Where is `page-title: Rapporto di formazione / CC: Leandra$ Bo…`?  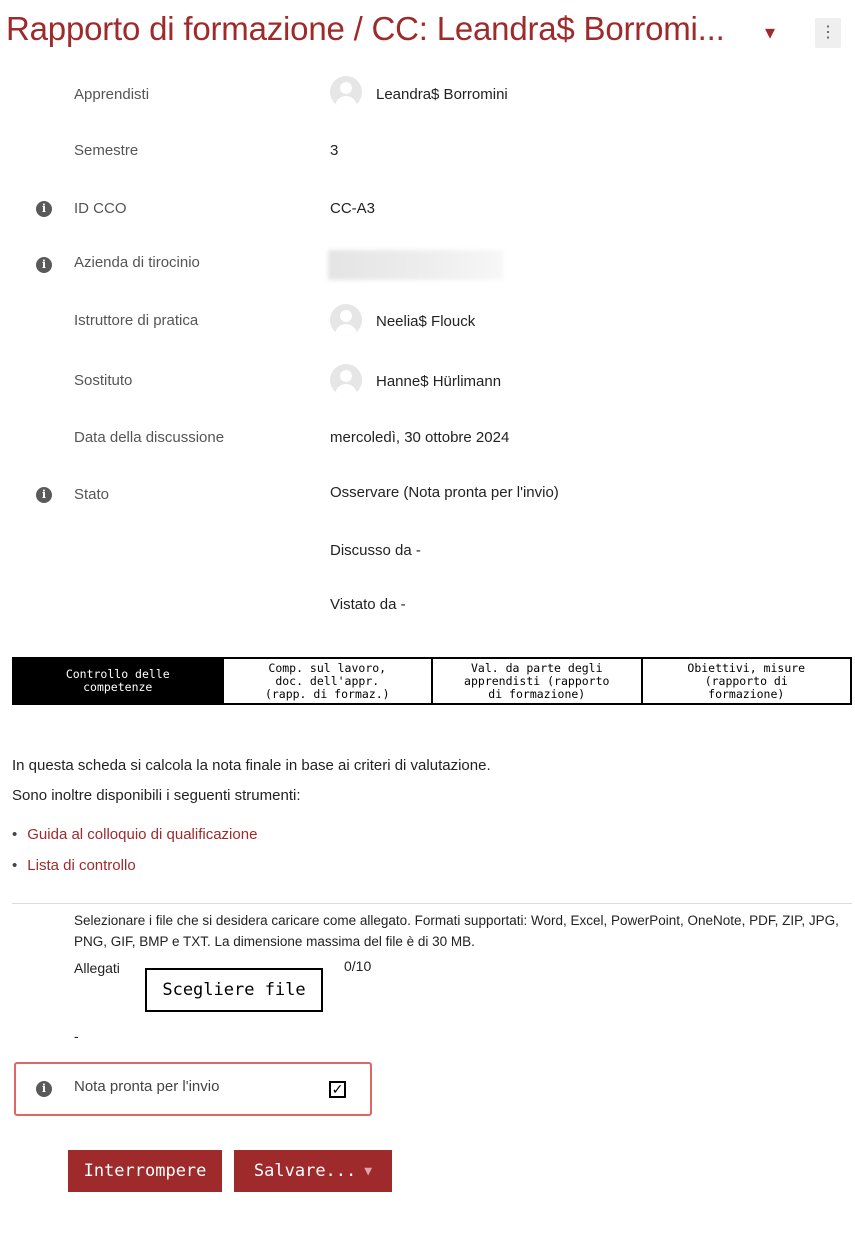
page-title: Rapporto di formazione / CC: Leandra$ Bo… is located at coordinates (365, 28).